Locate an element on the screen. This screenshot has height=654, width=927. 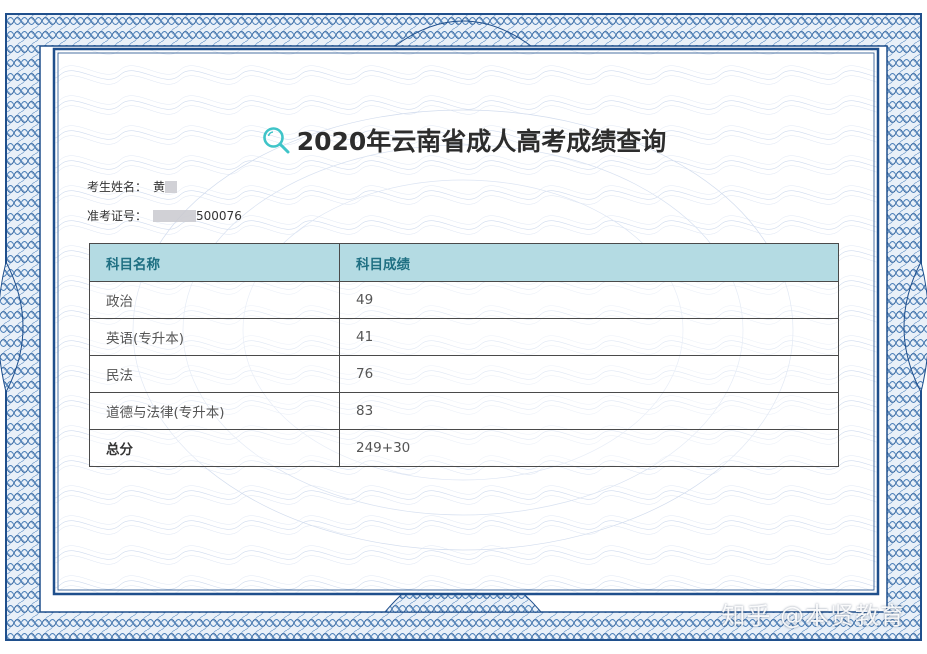
header-score: 科目成绩 is located at coordinates (589, 262).